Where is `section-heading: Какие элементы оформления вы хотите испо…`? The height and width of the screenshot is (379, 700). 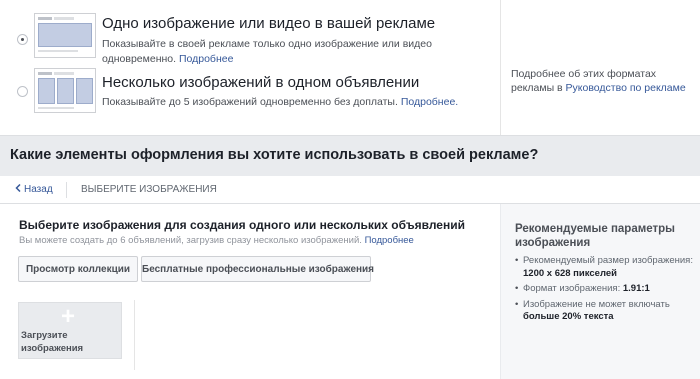
section-heading: Какие элементы оформления вы хотите испо… is located at coordinates (274, 155).